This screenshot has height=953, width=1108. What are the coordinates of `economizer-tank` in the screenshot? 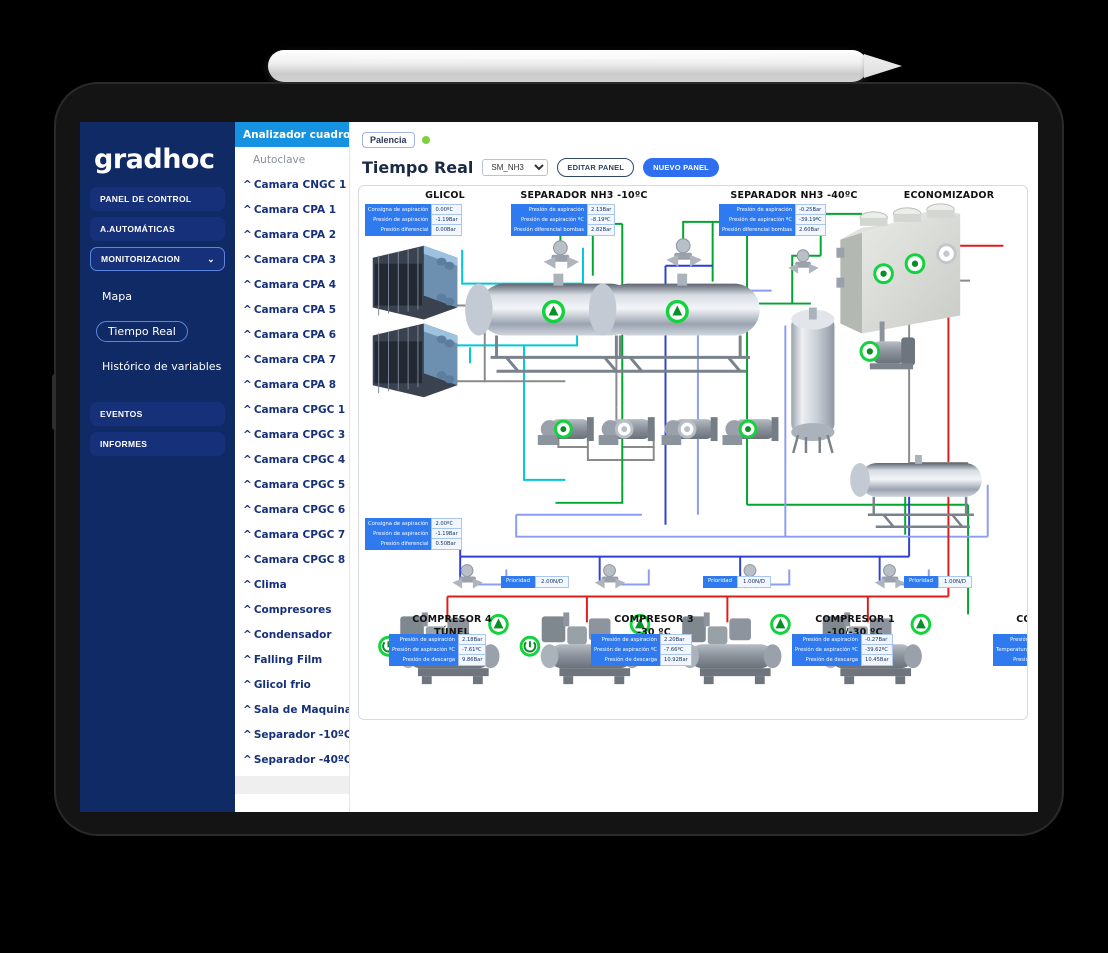 It's located at (813, 380).